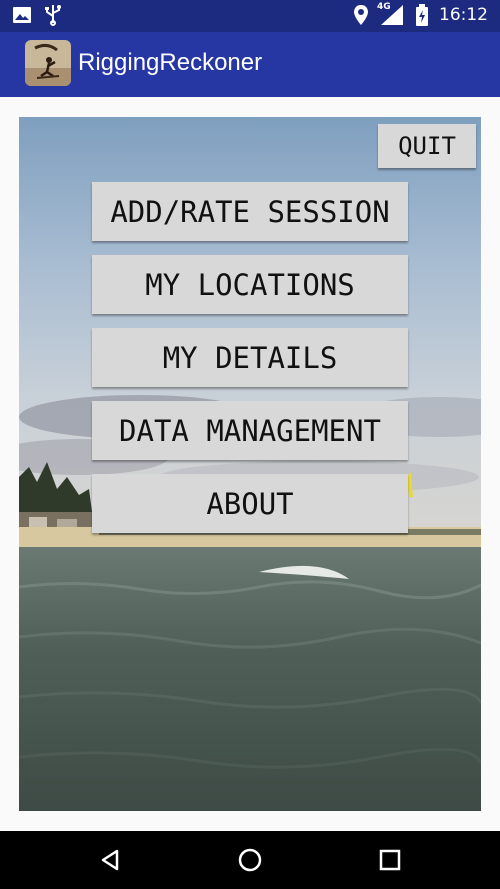 Image resolution: width=500 pixels, height=889 pixels. Describe the element at coordinates (463, 15) in the screenshot. I see `status-time: 16:12` at that location.